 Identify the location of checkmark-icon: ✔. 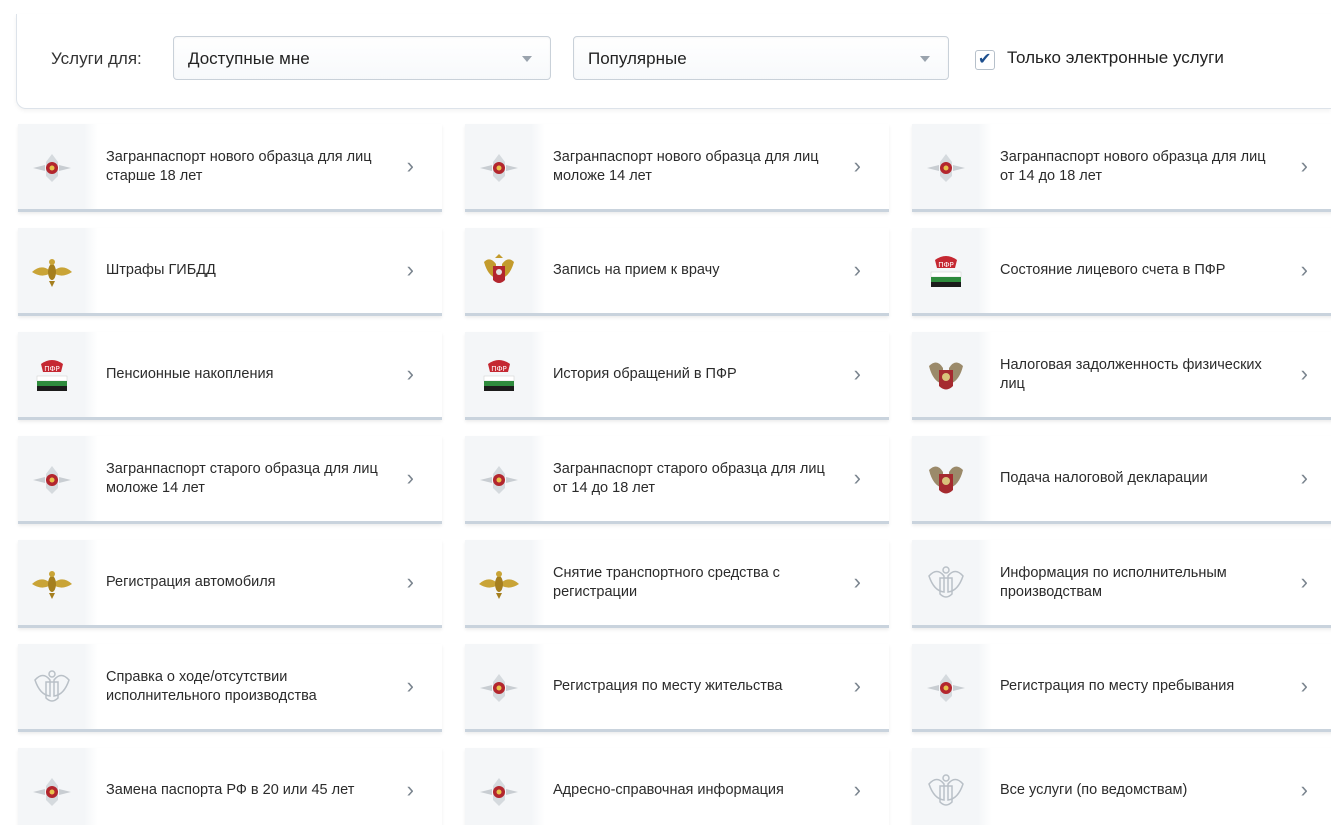
(985, 59).